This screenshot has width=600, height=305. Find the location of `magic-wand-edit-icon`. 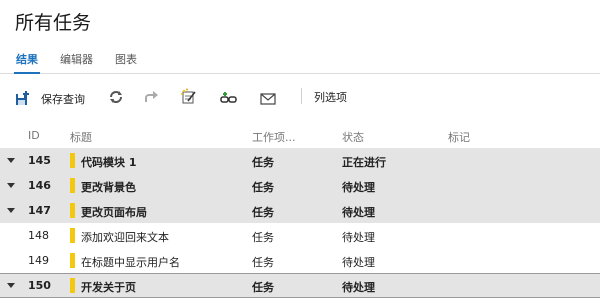

magic-wand-edit-icon is located at coordinates (188, 96).